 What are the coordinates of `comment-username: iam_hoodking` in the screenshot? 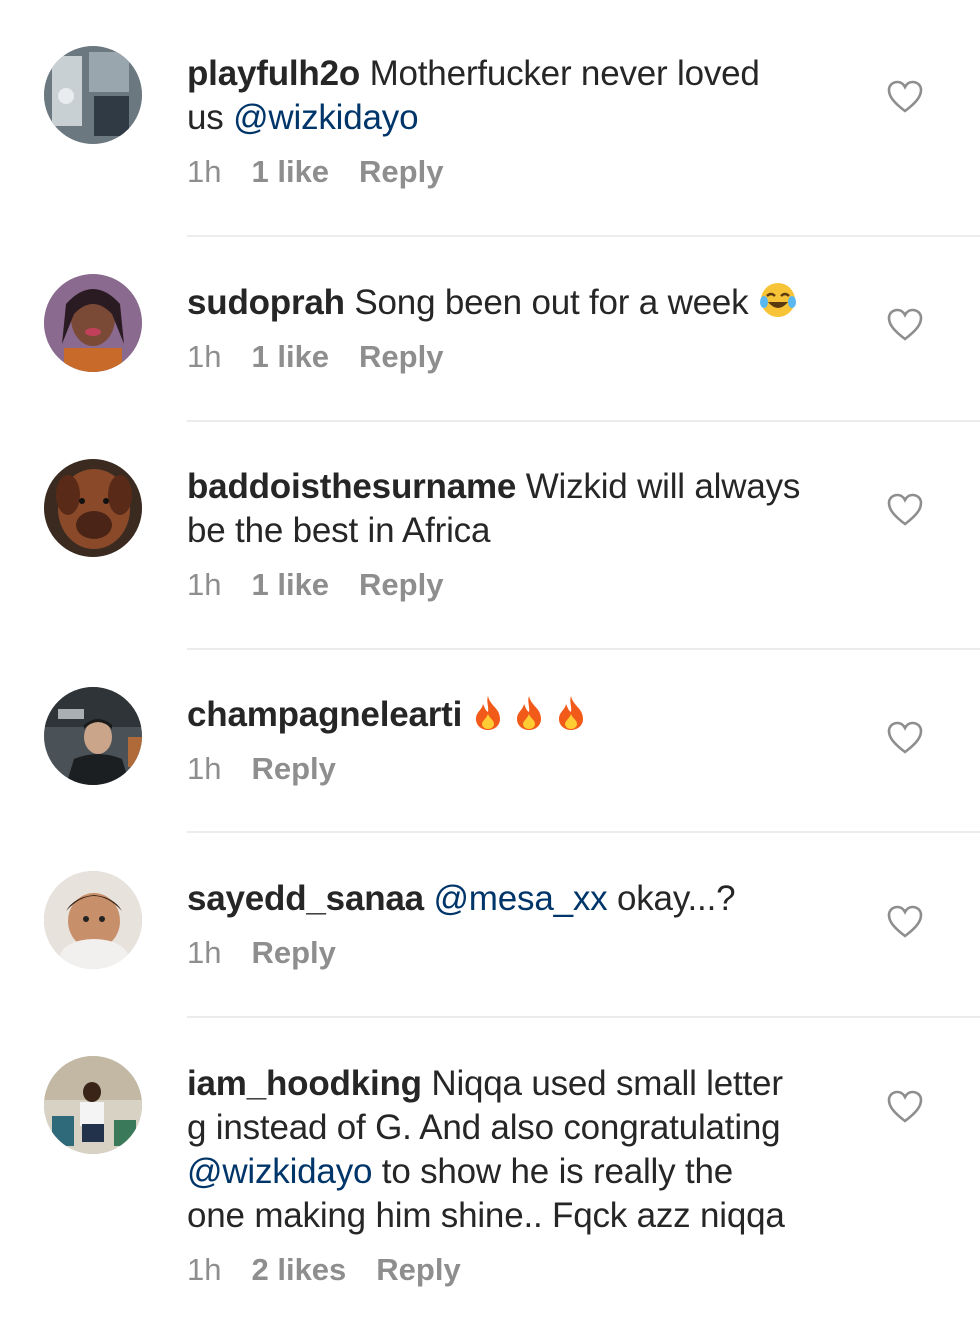 It's located at (304, 1083).